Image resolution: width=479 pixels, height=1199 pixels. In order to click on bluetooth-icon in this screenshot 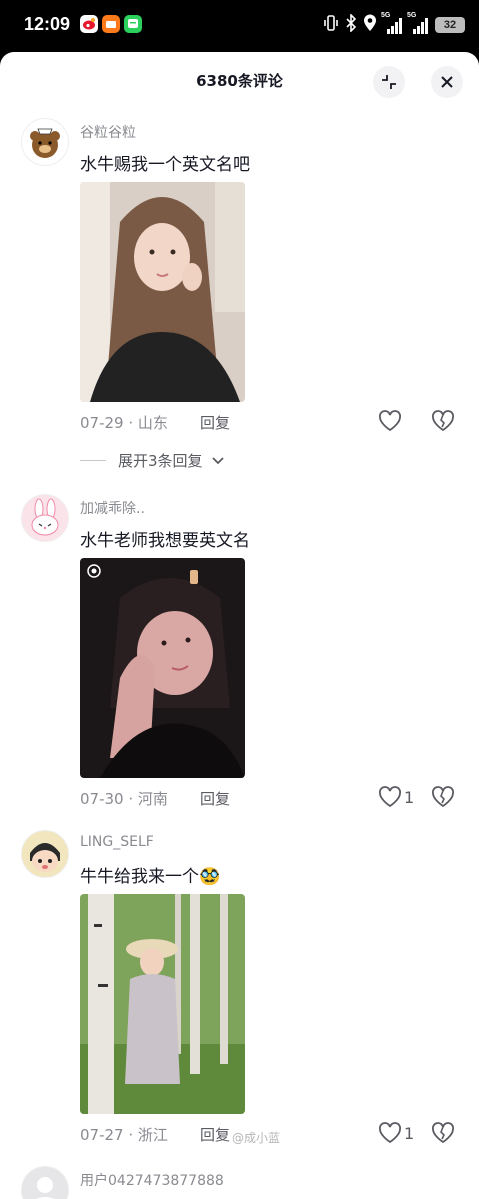, I will do `click(351, 24)`.